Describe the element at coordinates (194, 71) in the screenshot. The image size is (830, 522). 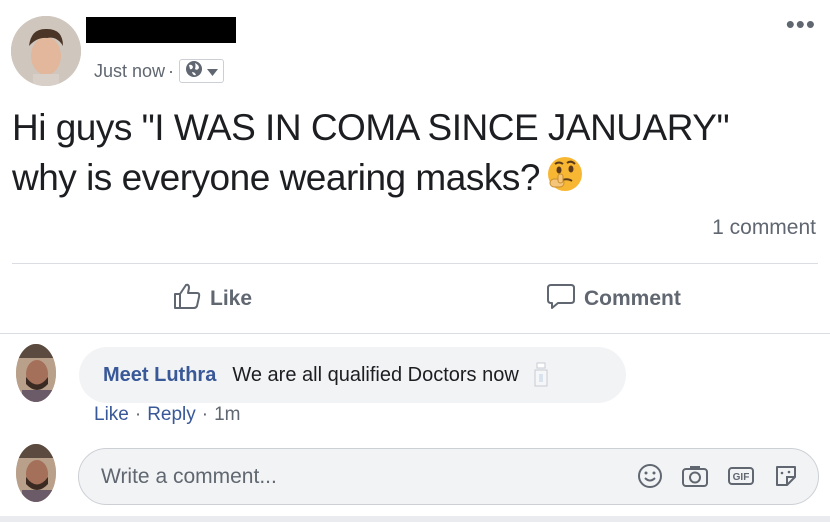
I see `globe-icon` at that location.